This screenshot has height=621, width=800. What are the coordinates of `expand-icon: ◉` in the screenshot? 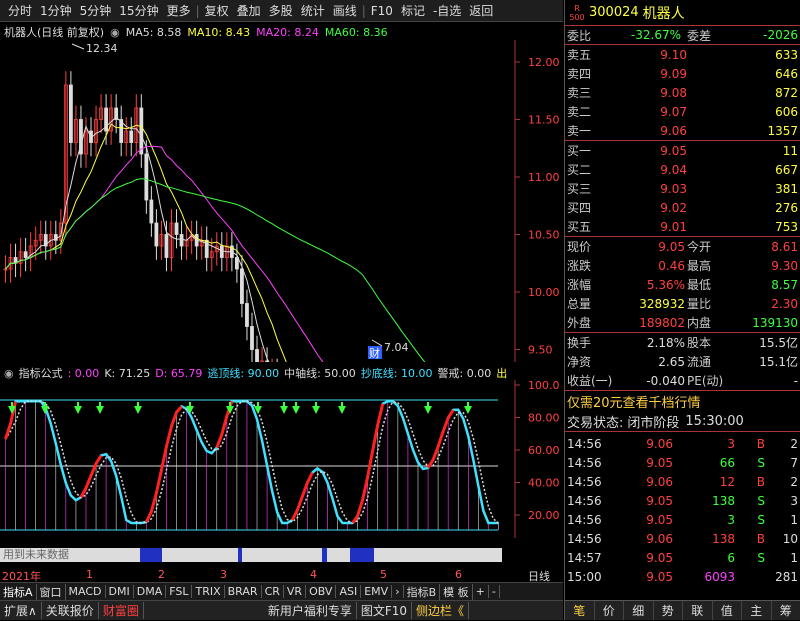 It's located at (9, 373).